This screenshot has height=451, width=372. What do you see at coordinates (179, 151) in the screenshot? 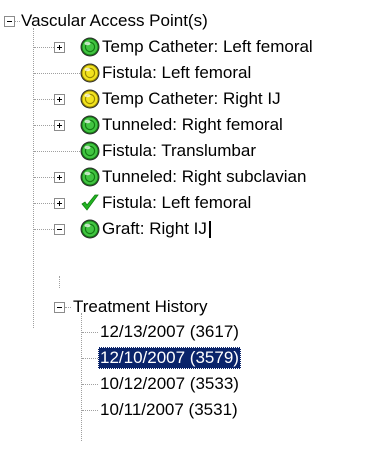
I see `tree-item-label: Fistula: Translumbar` at bounding box center [179, 151].